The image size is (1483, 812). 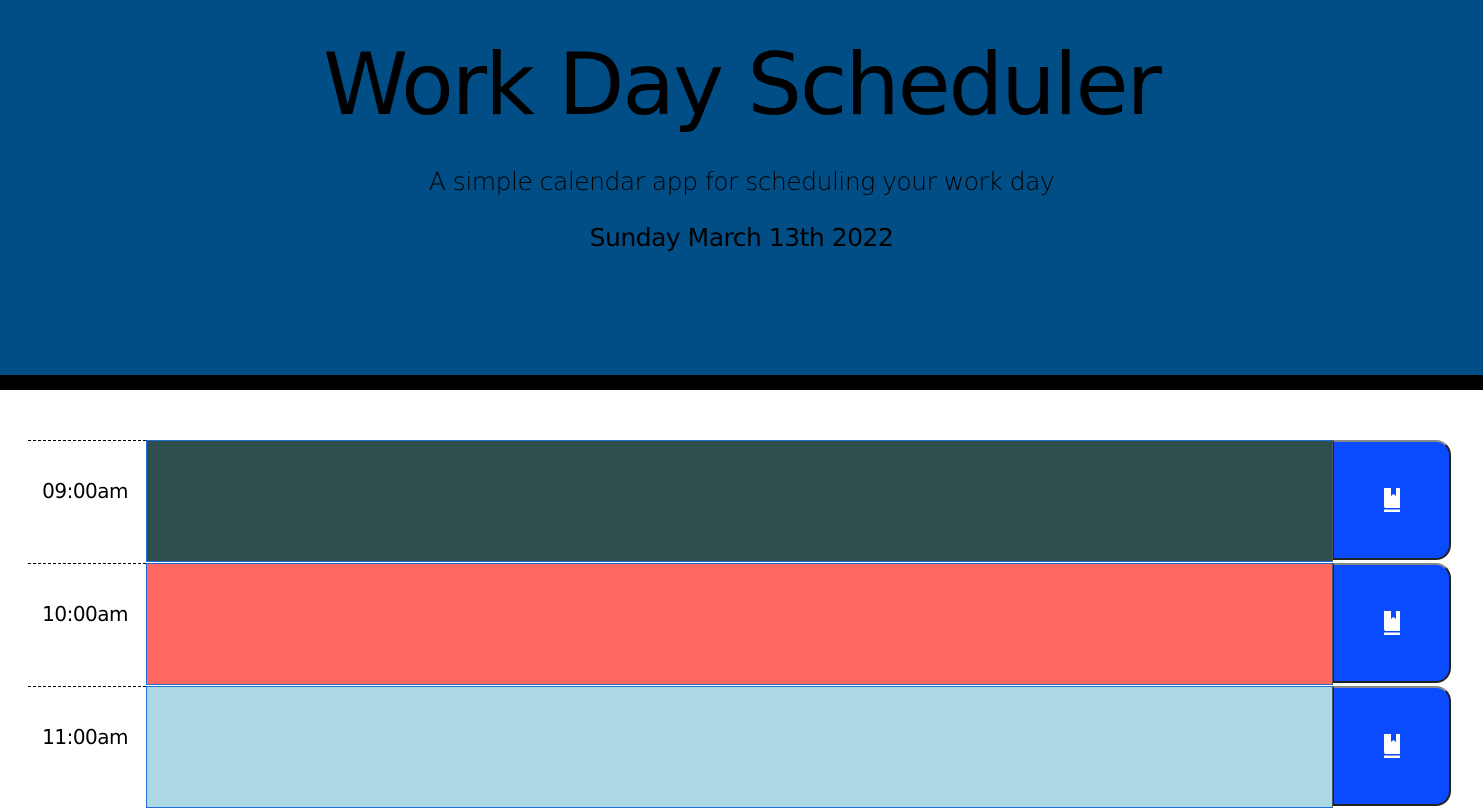 I want to click on hour-label: 10:00am, so click(x=87, y=624).